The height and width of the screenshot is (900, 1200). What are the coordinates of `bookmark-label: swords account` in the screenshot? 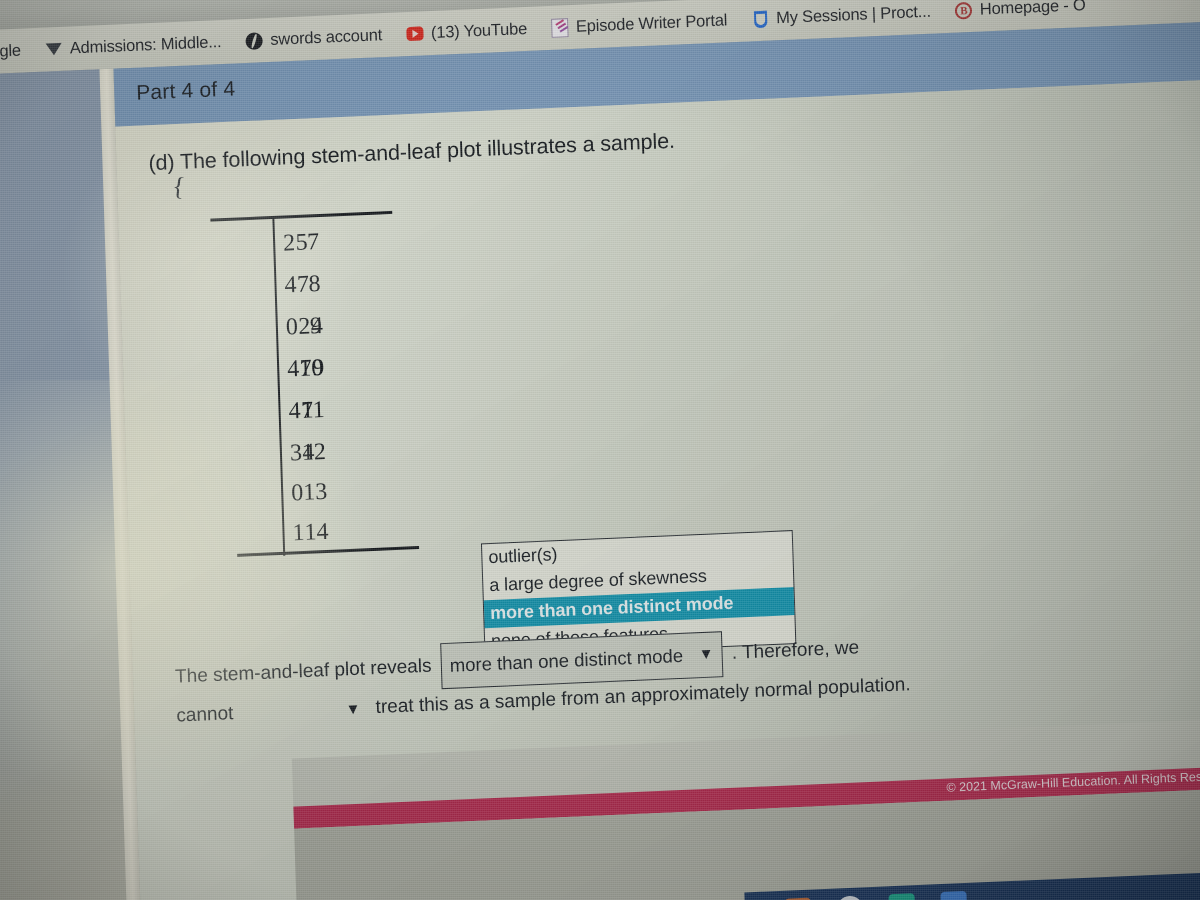 It's located at (326, 37).